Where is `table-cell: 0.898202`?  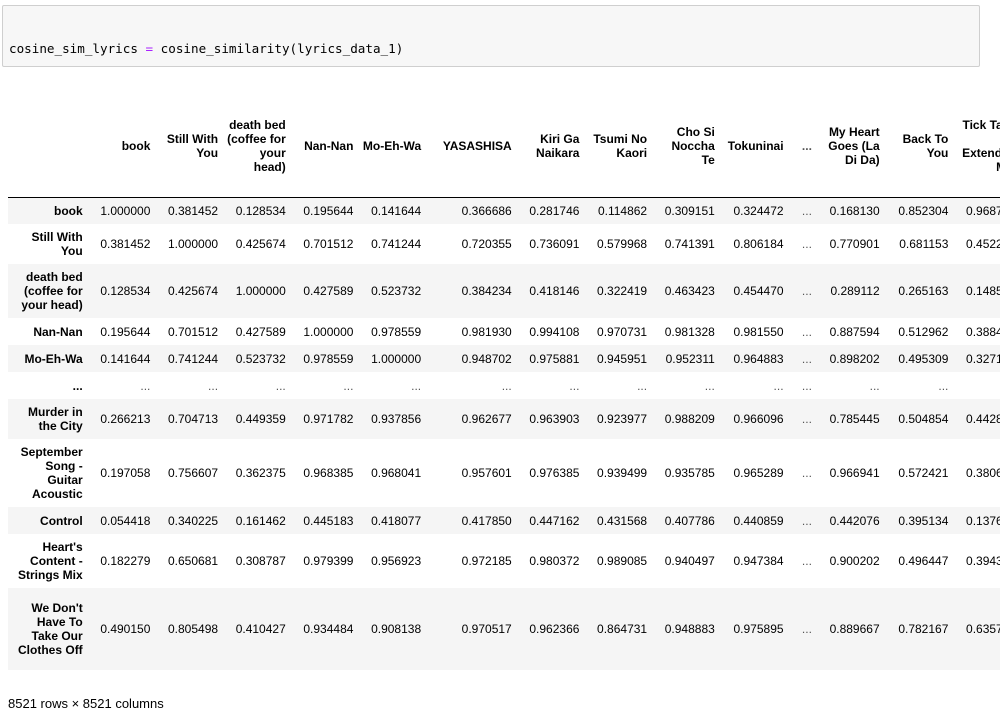
table-cell: 0.898202 is located at coordinates (854, 358).